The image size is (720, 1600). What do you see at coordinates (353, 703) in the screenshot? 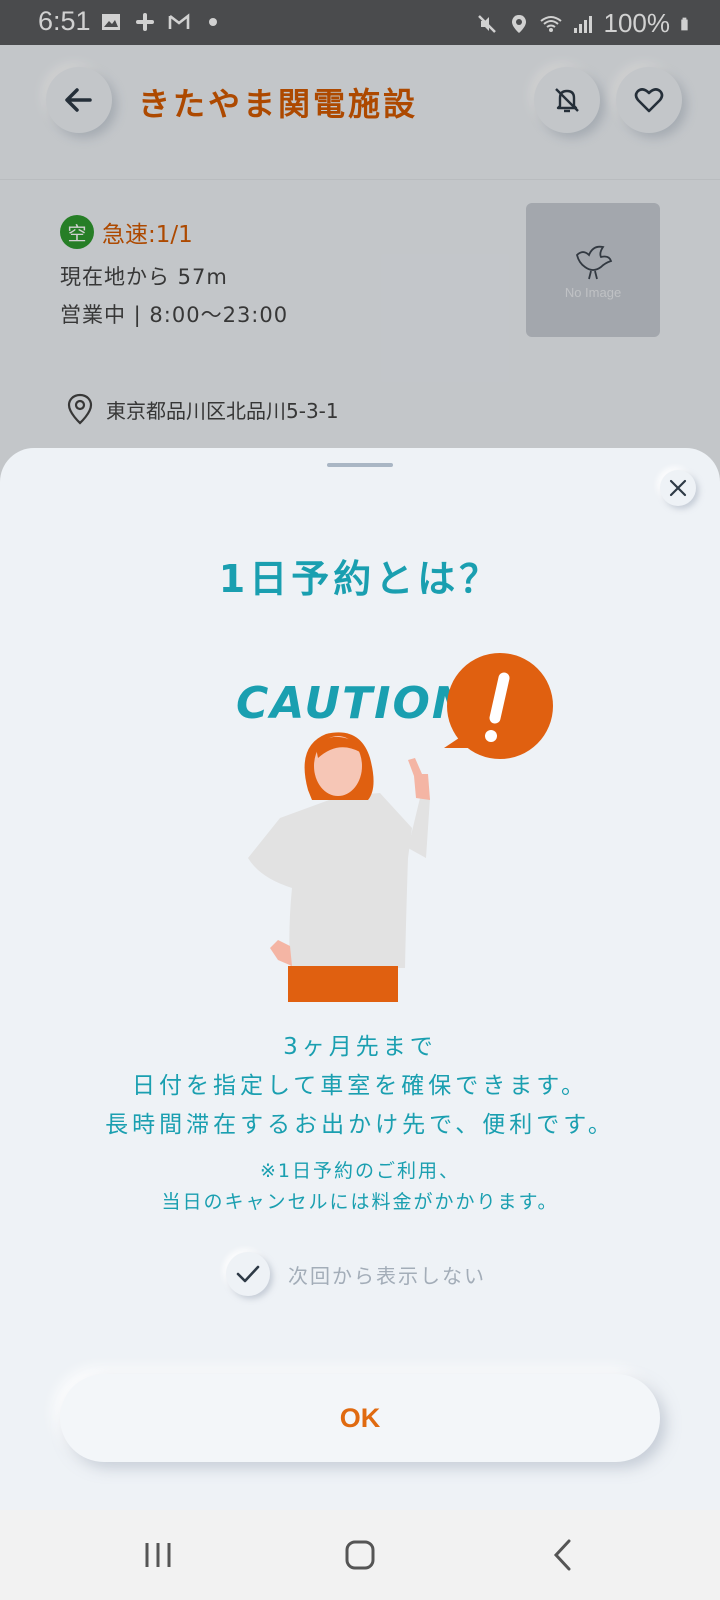
I see `caution-text: CAUTION` at bounding box center [353, 703].